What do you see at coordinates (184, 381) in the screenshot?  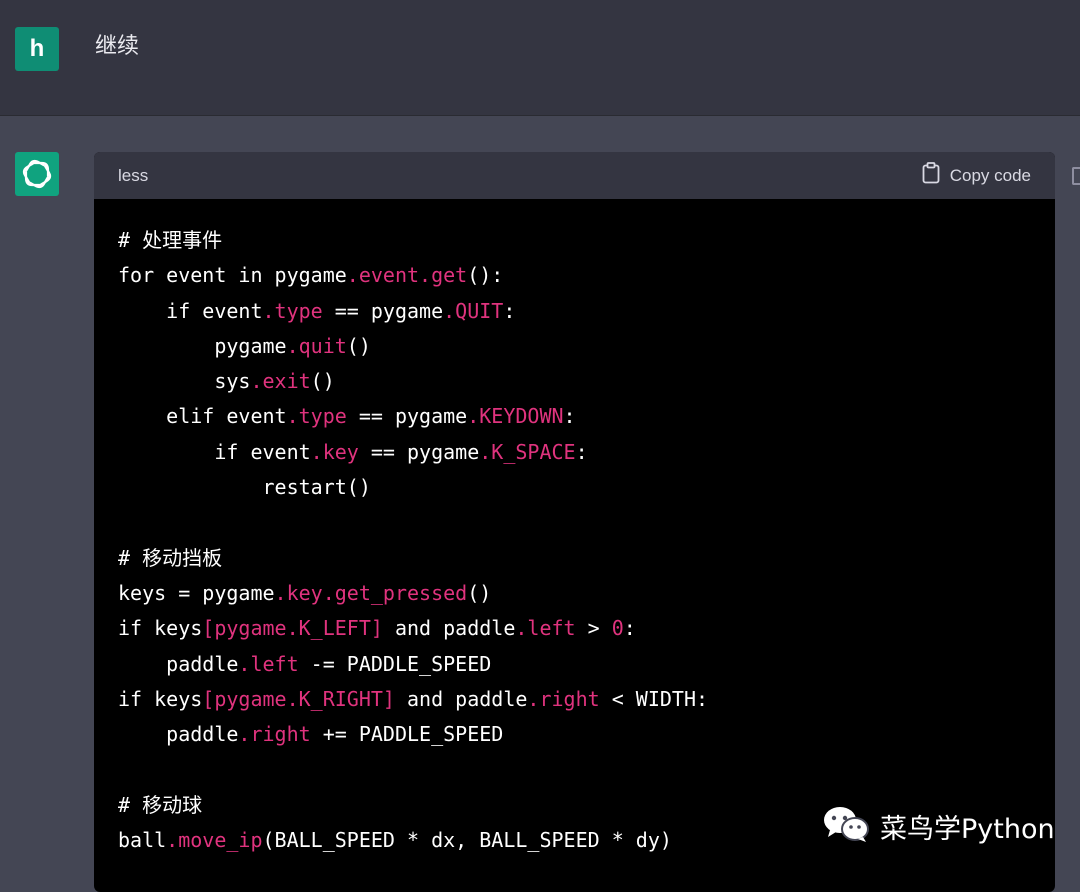 I see `code-token: sys` at bounding box center [184, 381].